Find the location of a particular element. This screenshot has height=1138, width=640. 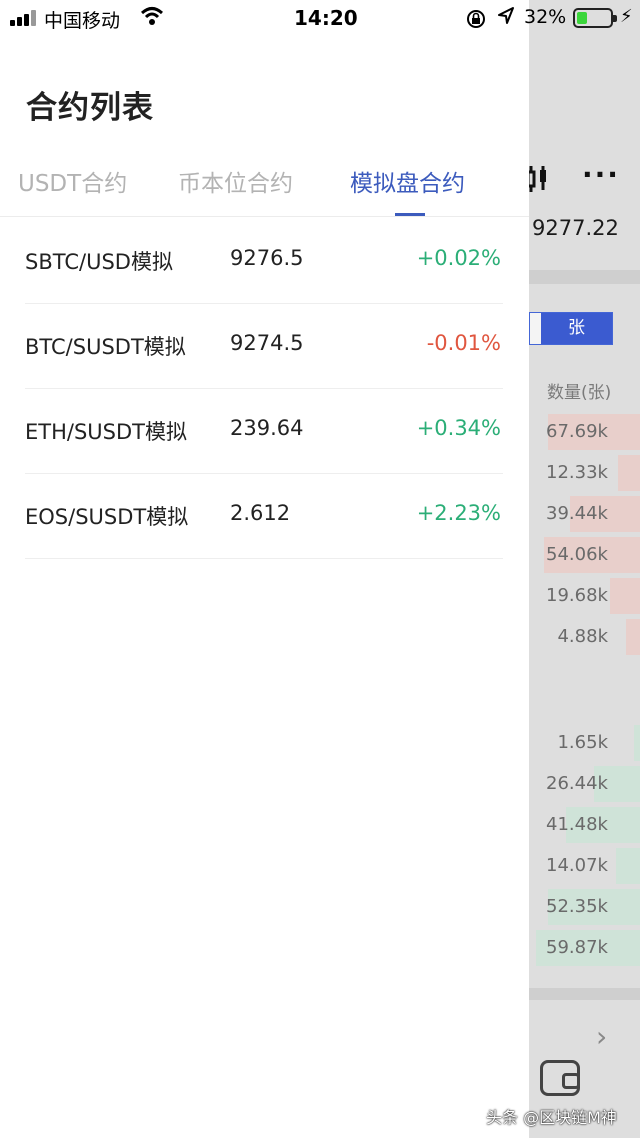

ask-row: 67.69k is located at coordinates (584, 432).